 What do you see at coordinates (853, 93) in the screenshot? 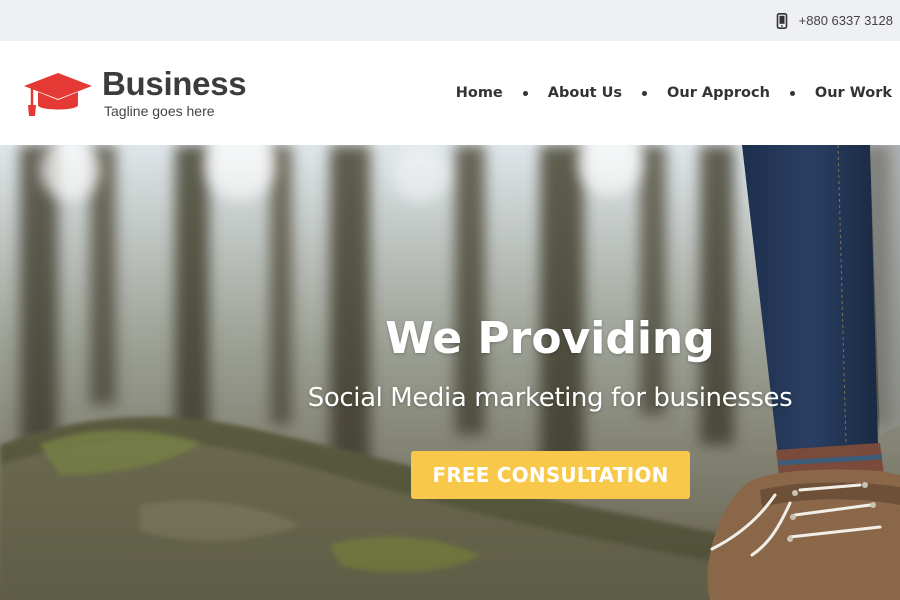
I see `nav-item-our-work: Our Work` at bounding box center [853, 93].